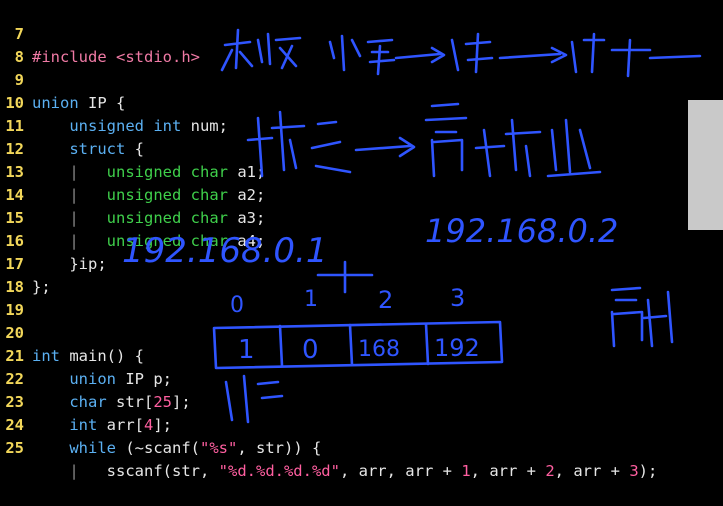 This screenshot has width=723, height=506. What do you see at coordinates (224, 251) in the screenshot?
I see `handwritten-ip-address: 192.168.0.1` at bounding box center [224, 251].